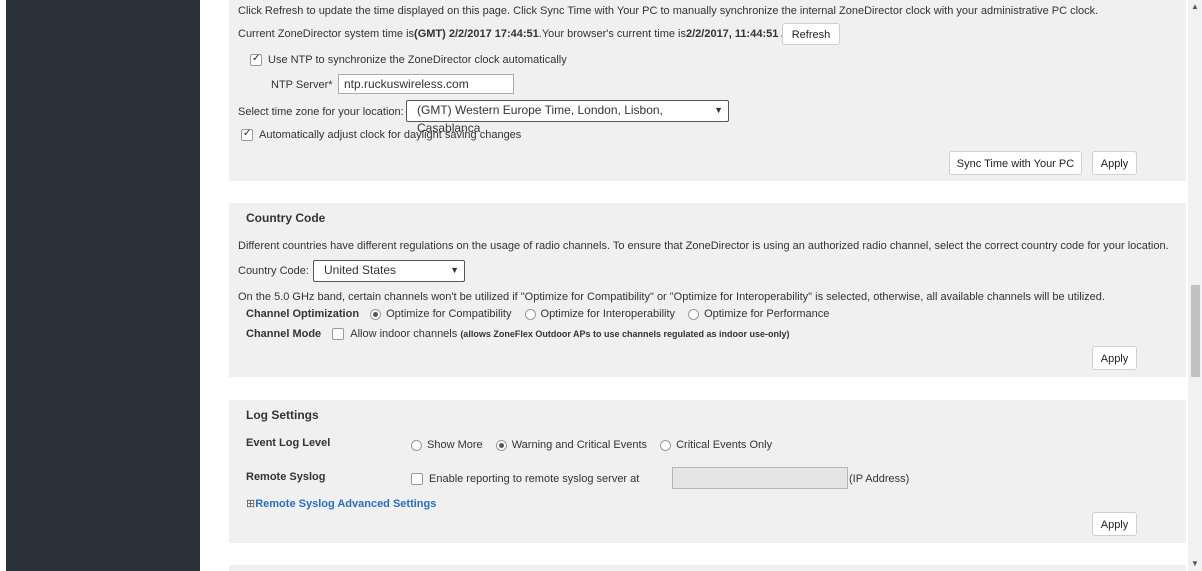  Describe the element at coordinates (303, 314) in the screenshot. I see `channel-optimization-label: Channel Optimization` at that location.